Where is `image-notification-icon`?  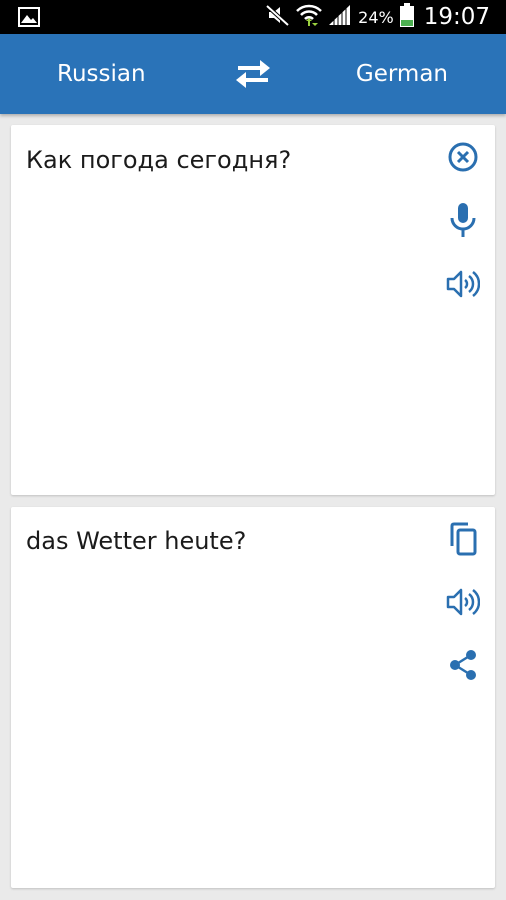 image-notification-icon is located at coordinates (29, 19).